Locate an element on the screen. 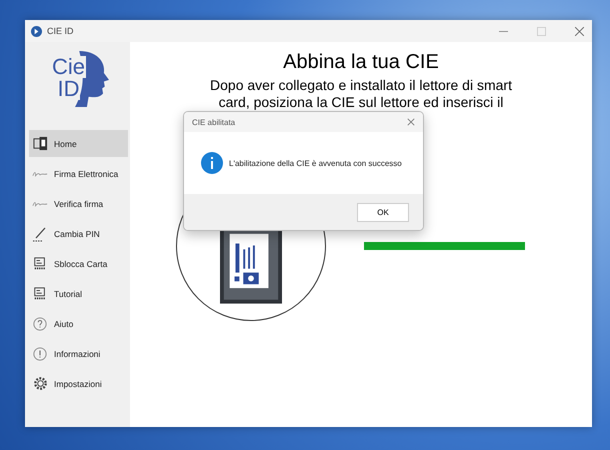 The width and height of the screenshot is (610, 450). help-icon is located at coordinates (40, 323).